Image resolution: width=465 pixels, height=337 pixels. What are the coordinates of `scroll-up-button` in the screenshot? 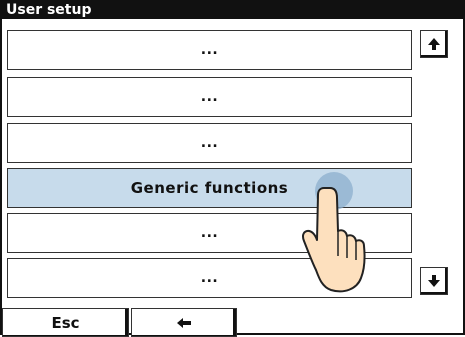 It's located at (434, 44).